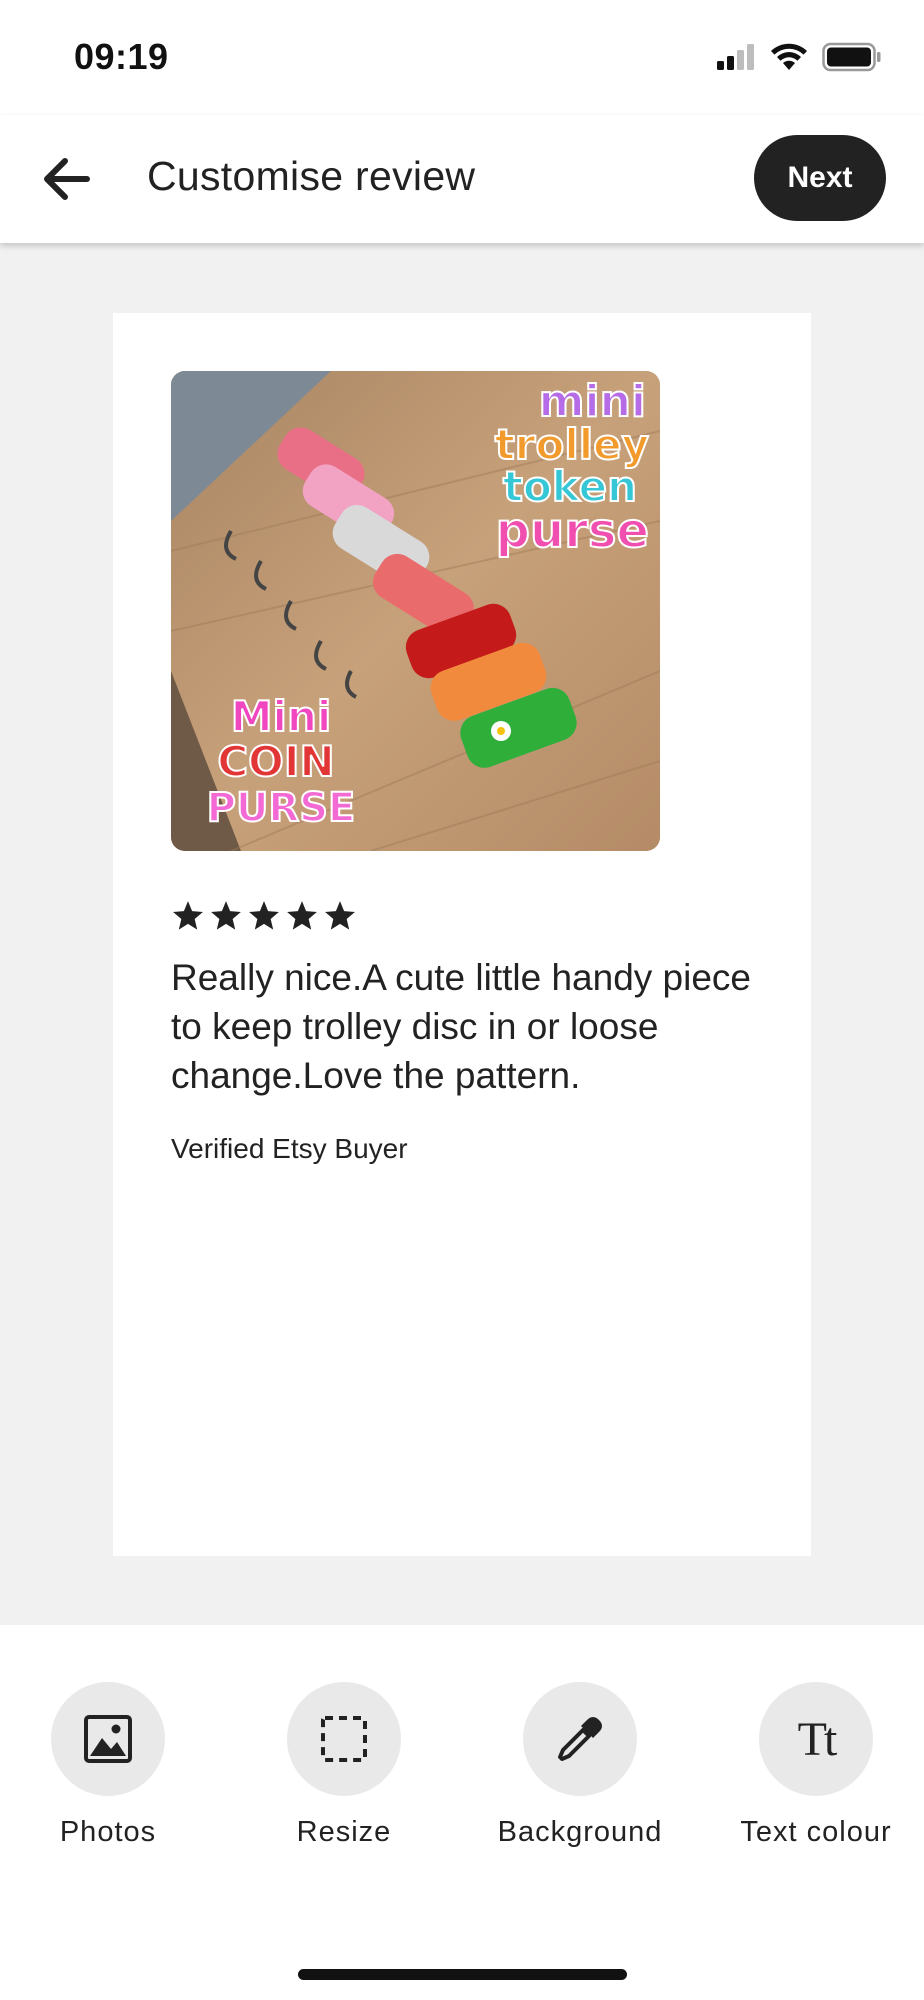 The image size is (924, 2000). What do you see at coordinates (462, 57) in the screenshot?
I see `status-bar: 09:19` at bounding box center [462, 57].